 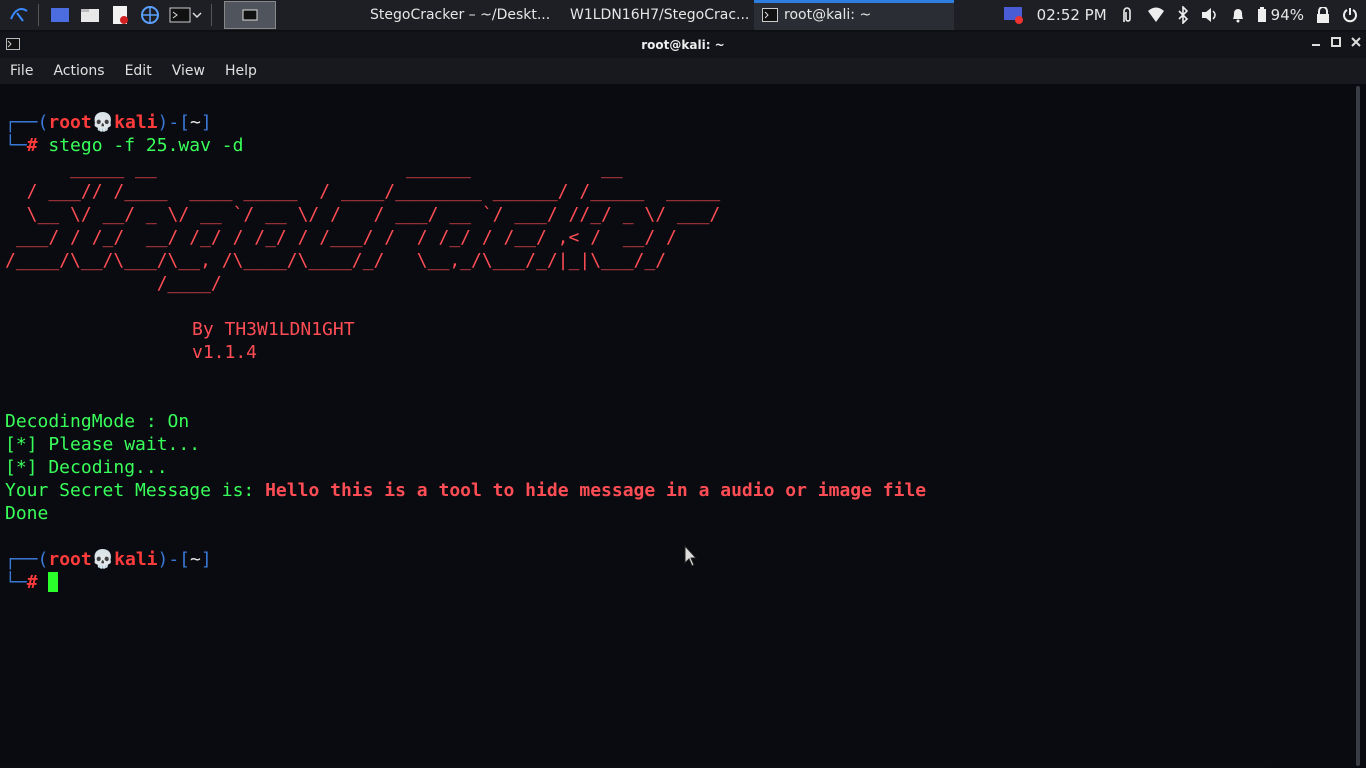 I want to click on terminal-icon, so click(x=770, y=15).